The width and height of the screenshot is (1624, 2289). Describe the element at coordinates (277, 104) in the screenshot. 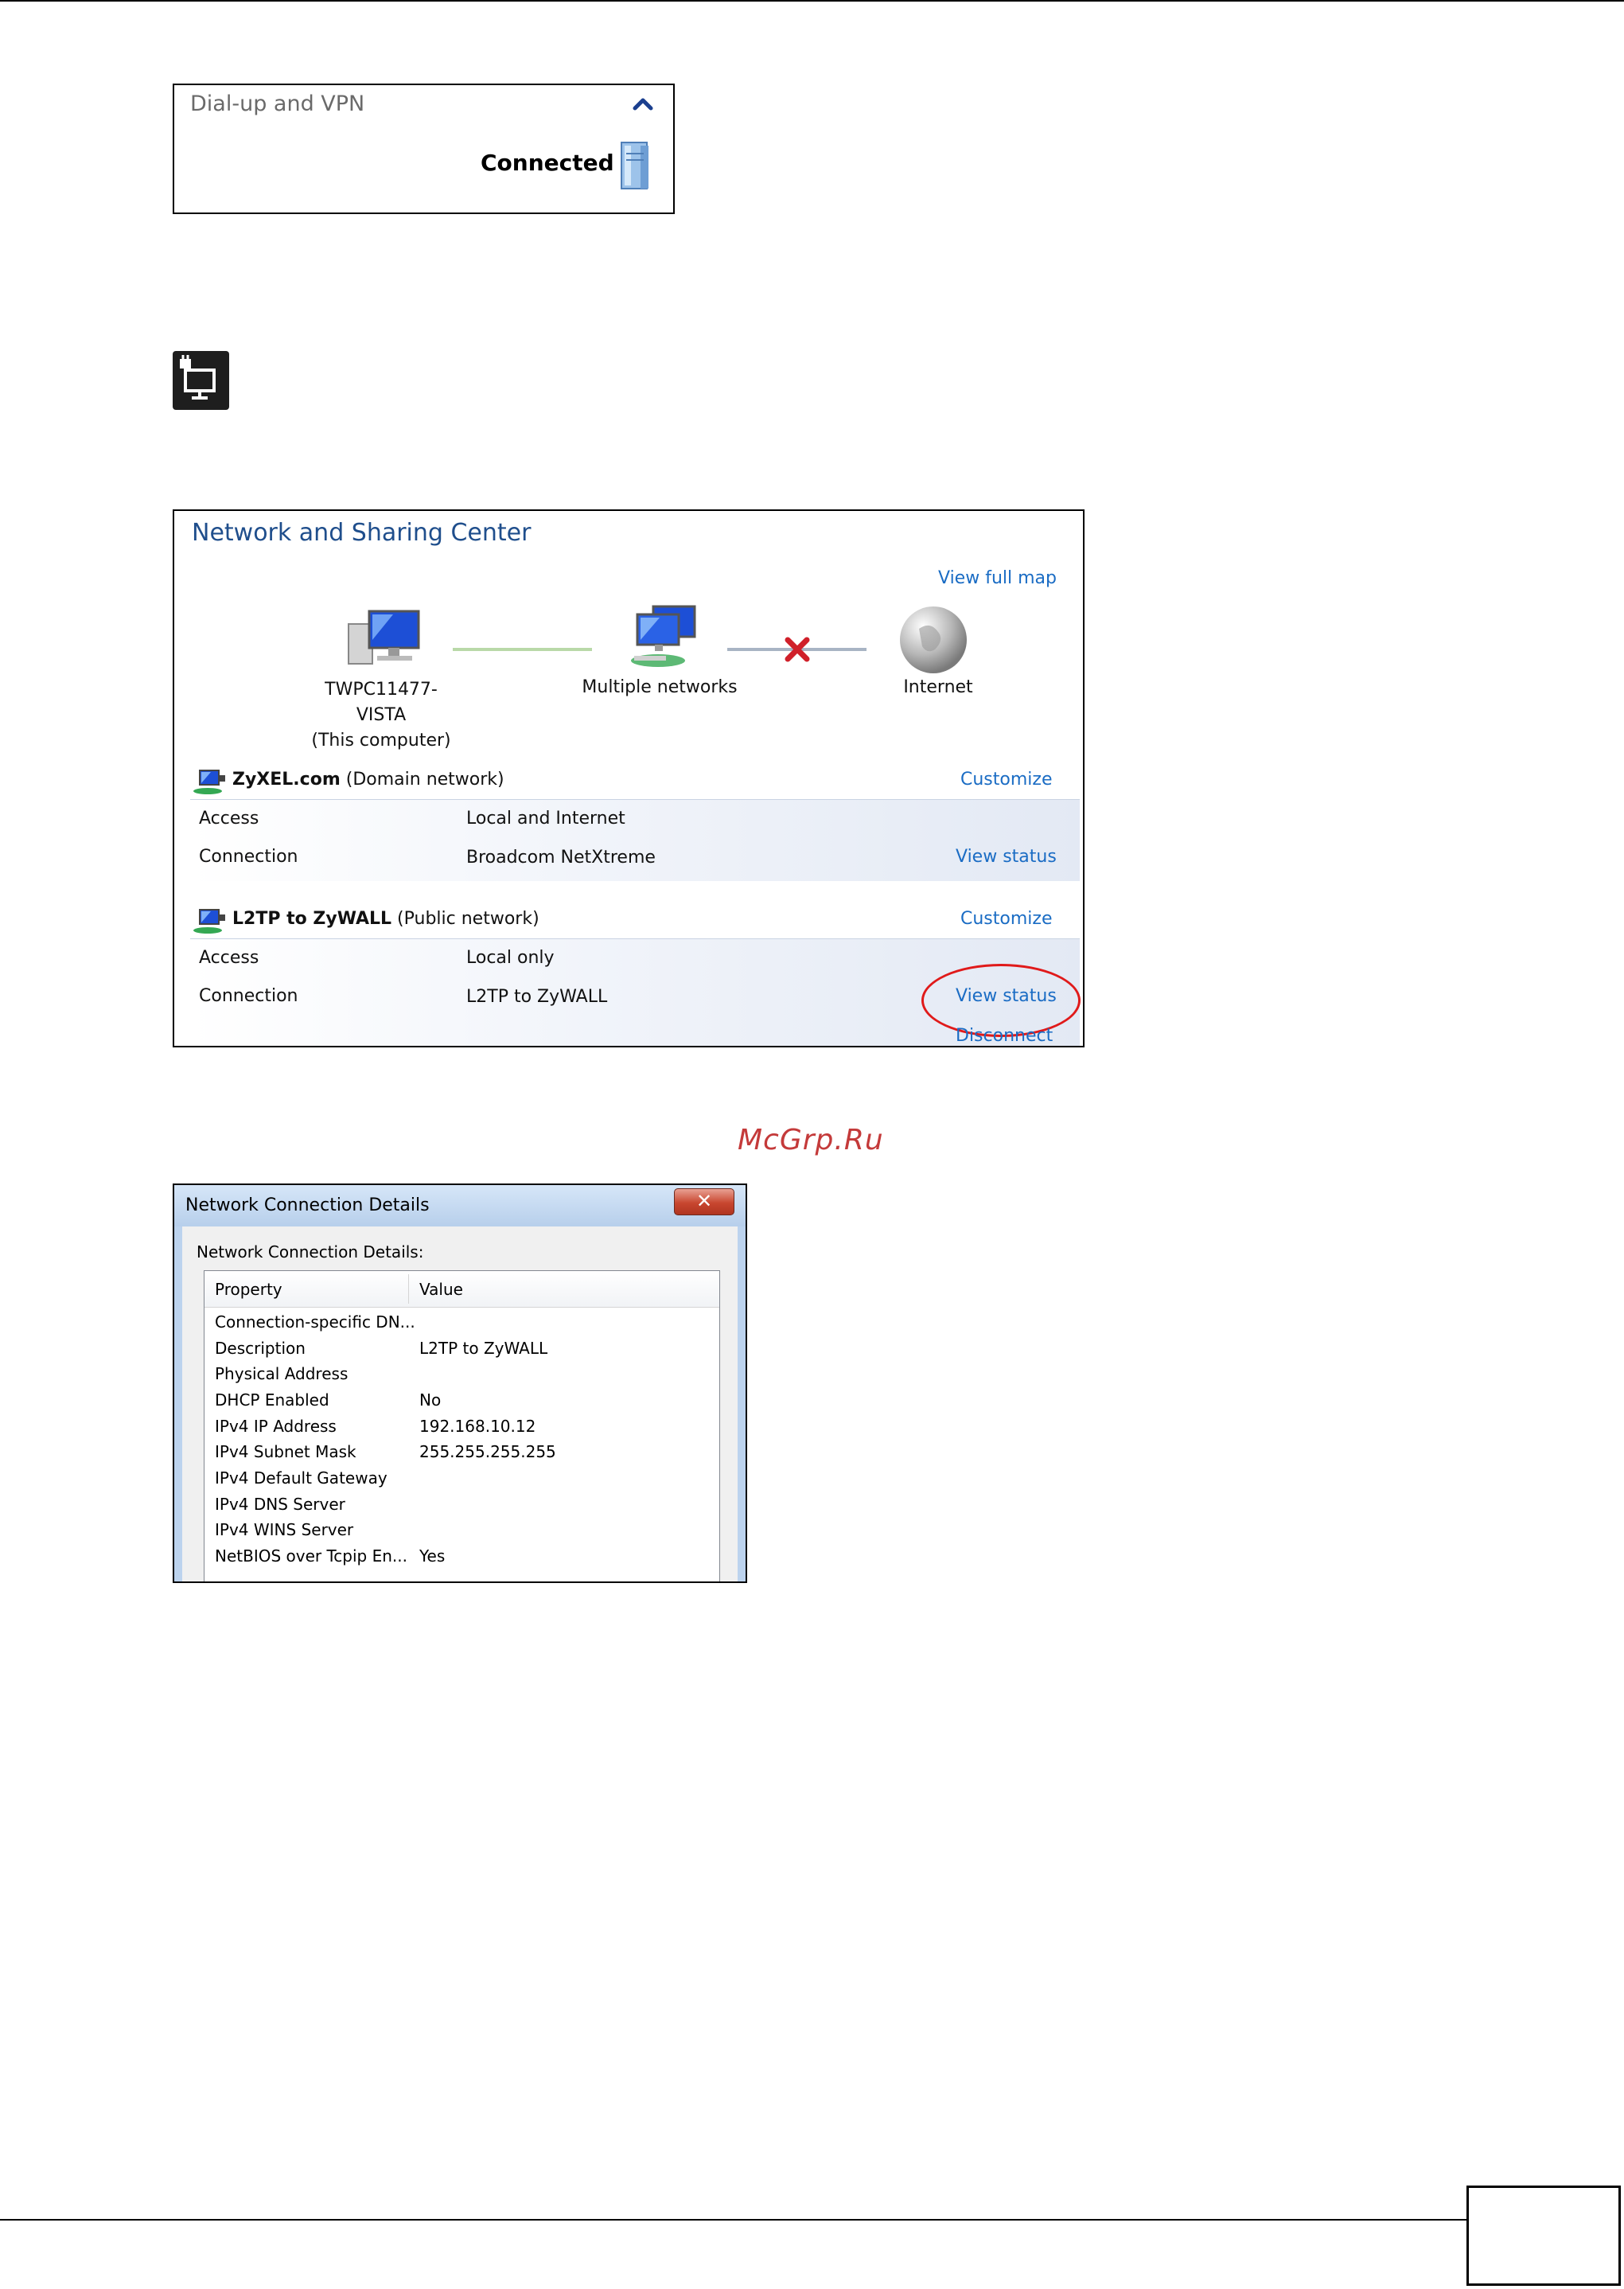

I see `dialup-title: Dial-up and VPN` at that location.